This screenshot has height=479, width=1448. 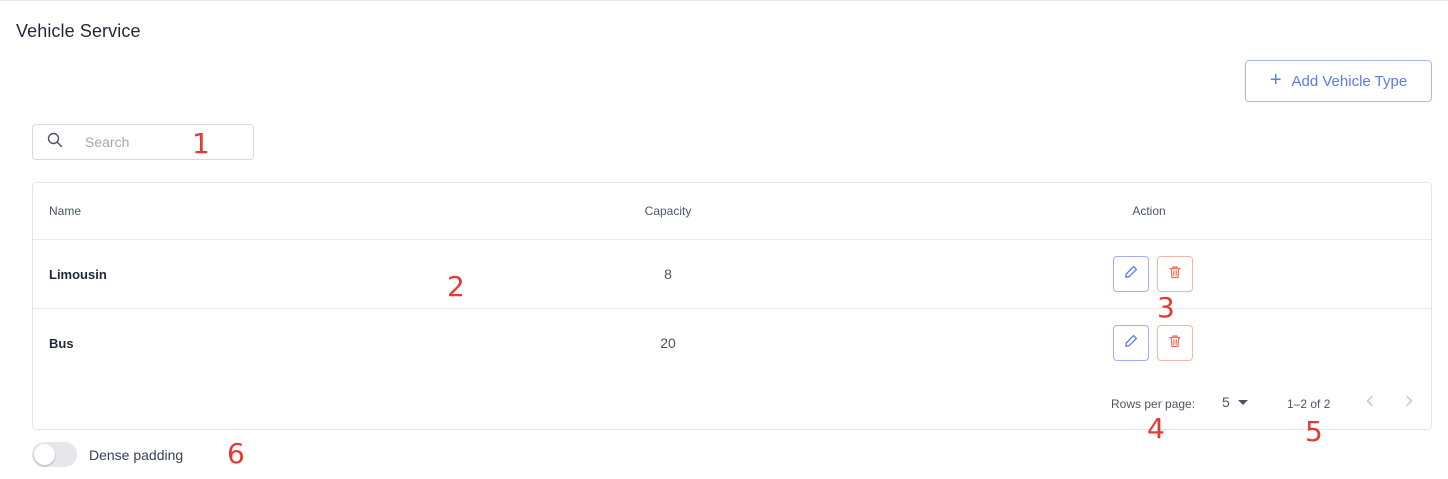 I want to click on vehicle-name: Bus, so click(x=61, y=343).